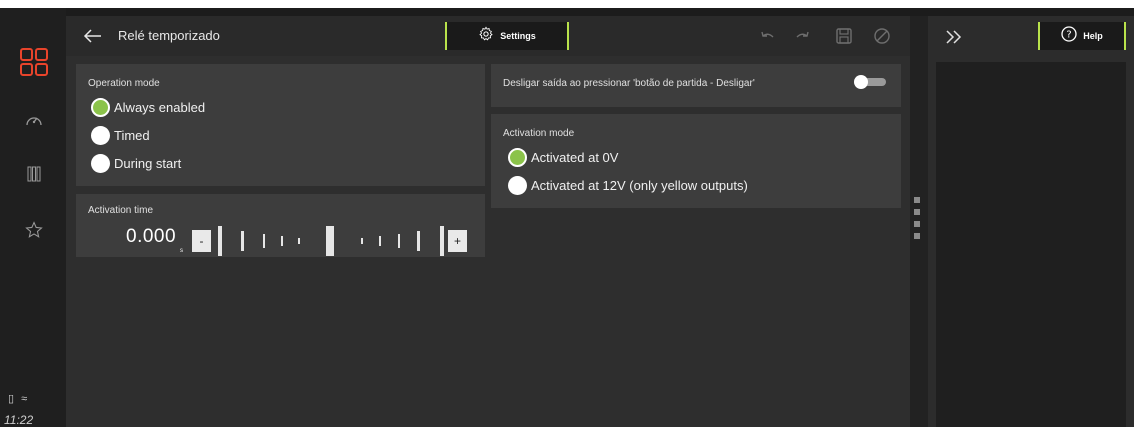  I want to click on back-arrow-icon, so click(93, 36).